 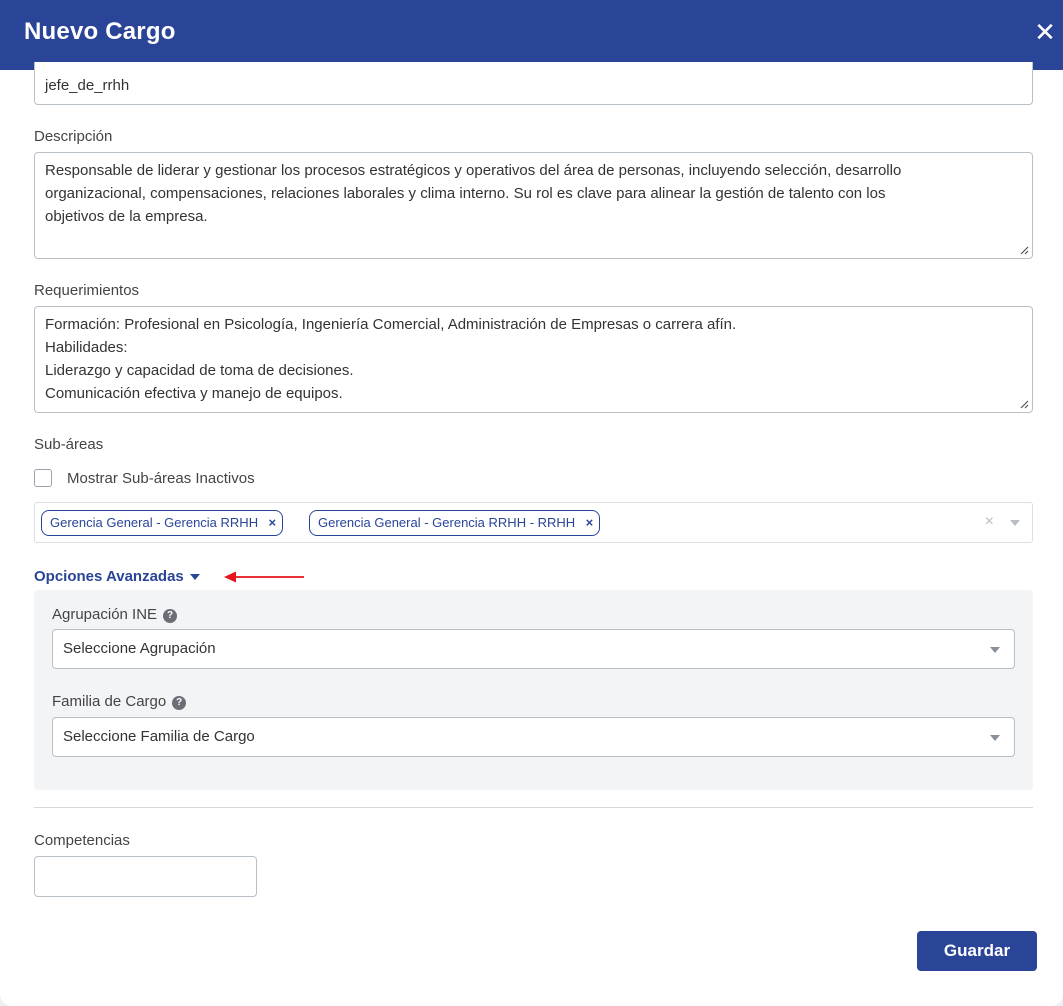 What do you see at coordinates (109, 576) in the screenshot?
I see `advanced-options-label: Opciones Avanzadas` at bounding box center [109, 576].